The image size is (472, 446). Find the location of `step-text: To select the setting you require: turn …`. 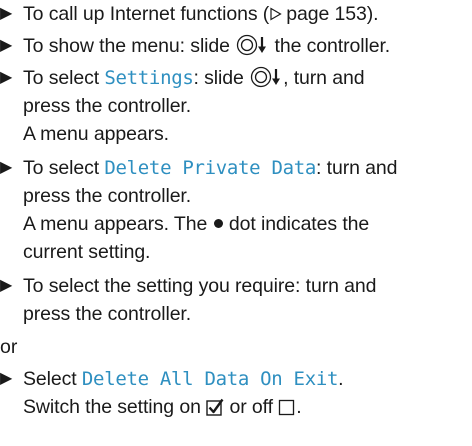

step-text: To select the setting you require: turn … is located at coordinates (200, 286).